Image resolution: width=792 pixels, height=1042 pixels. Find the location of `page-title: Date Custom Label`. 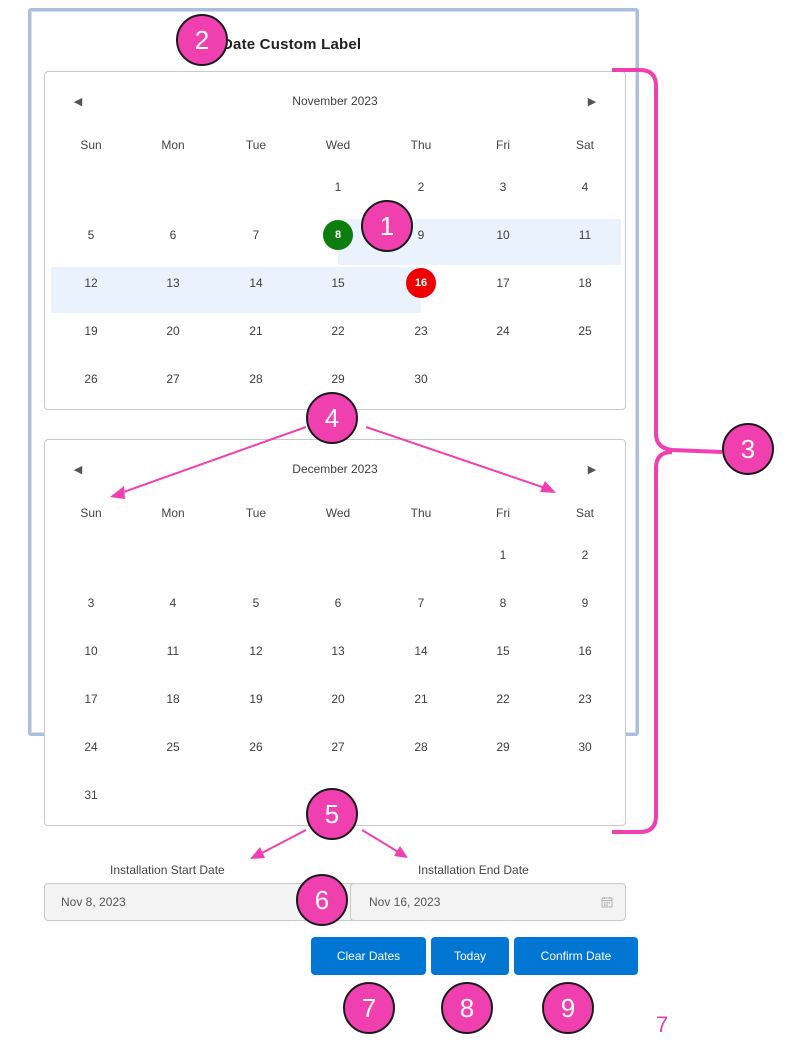

page-title: Date Custom Label is located at coordinates (292, 44).